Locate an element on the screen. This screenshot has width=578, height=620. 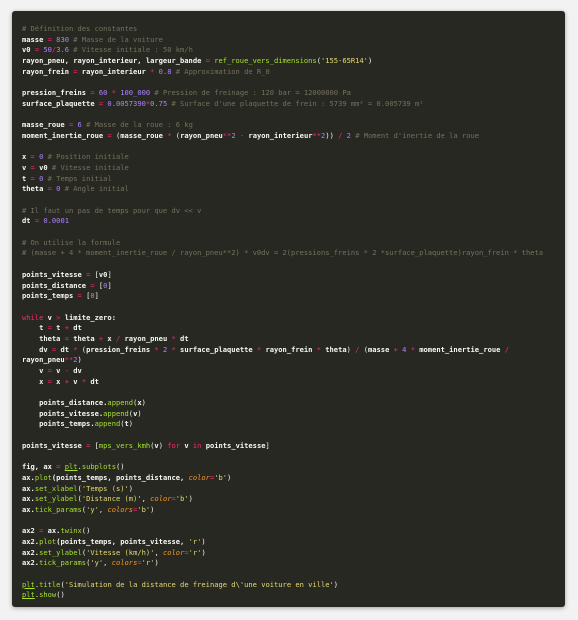
code-token: plt is located at coordinates (28, 584).